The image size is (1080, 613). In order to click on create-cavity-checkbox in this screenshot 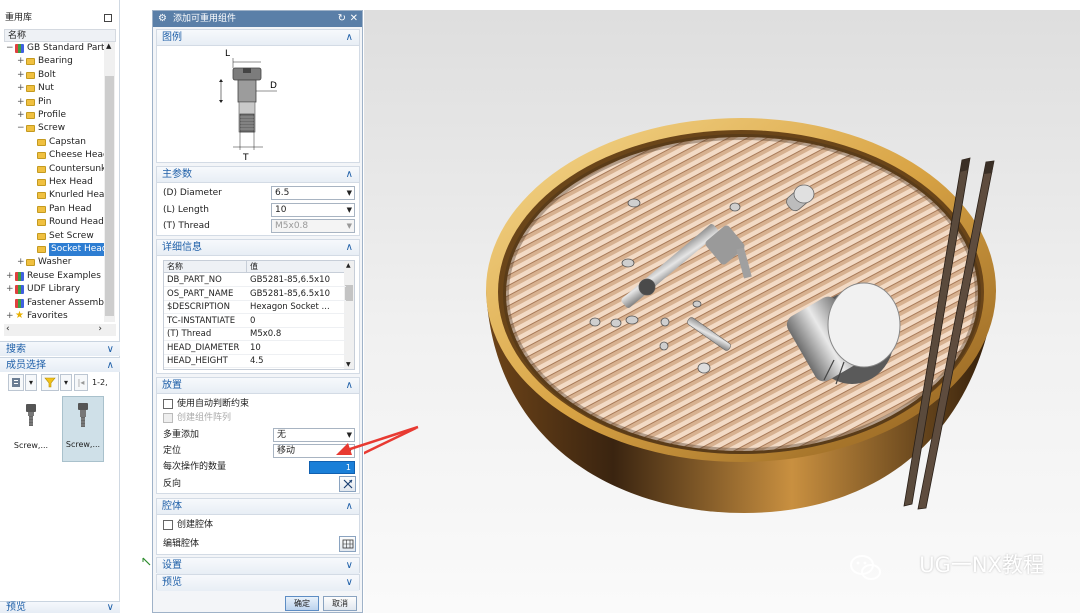, I will do `click(168, 525)`.